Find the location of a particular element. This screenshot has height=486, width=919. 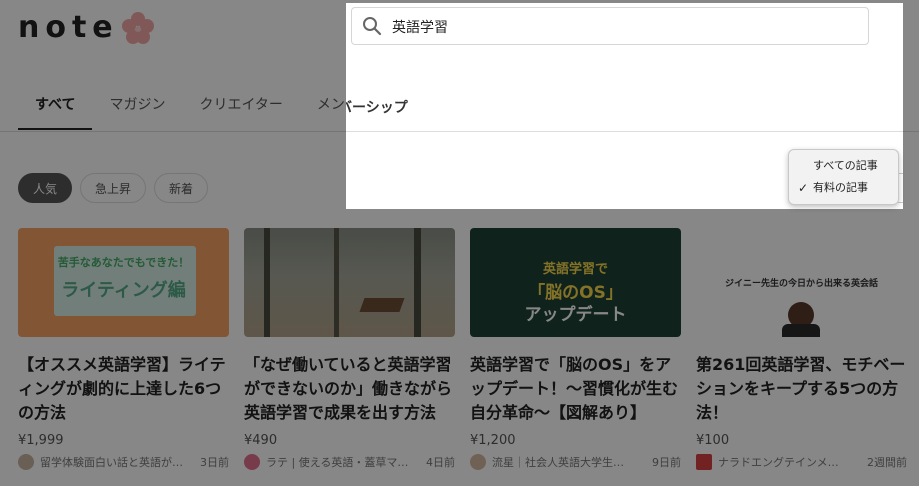

option-paid-articles: ✓ 有料の記事 is located at coordinates (843, 188).